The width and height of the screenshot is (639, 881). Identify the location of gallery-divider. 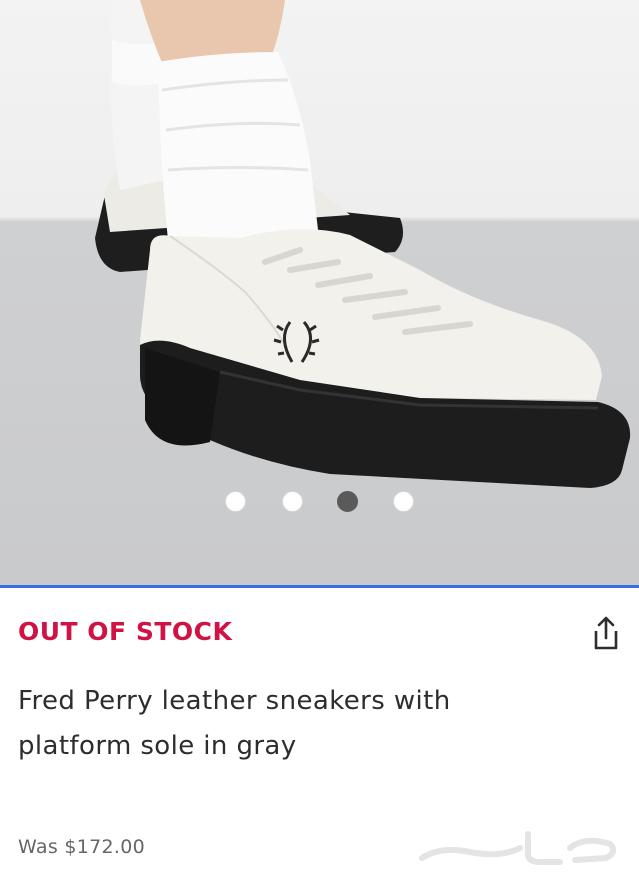
(319, 586).